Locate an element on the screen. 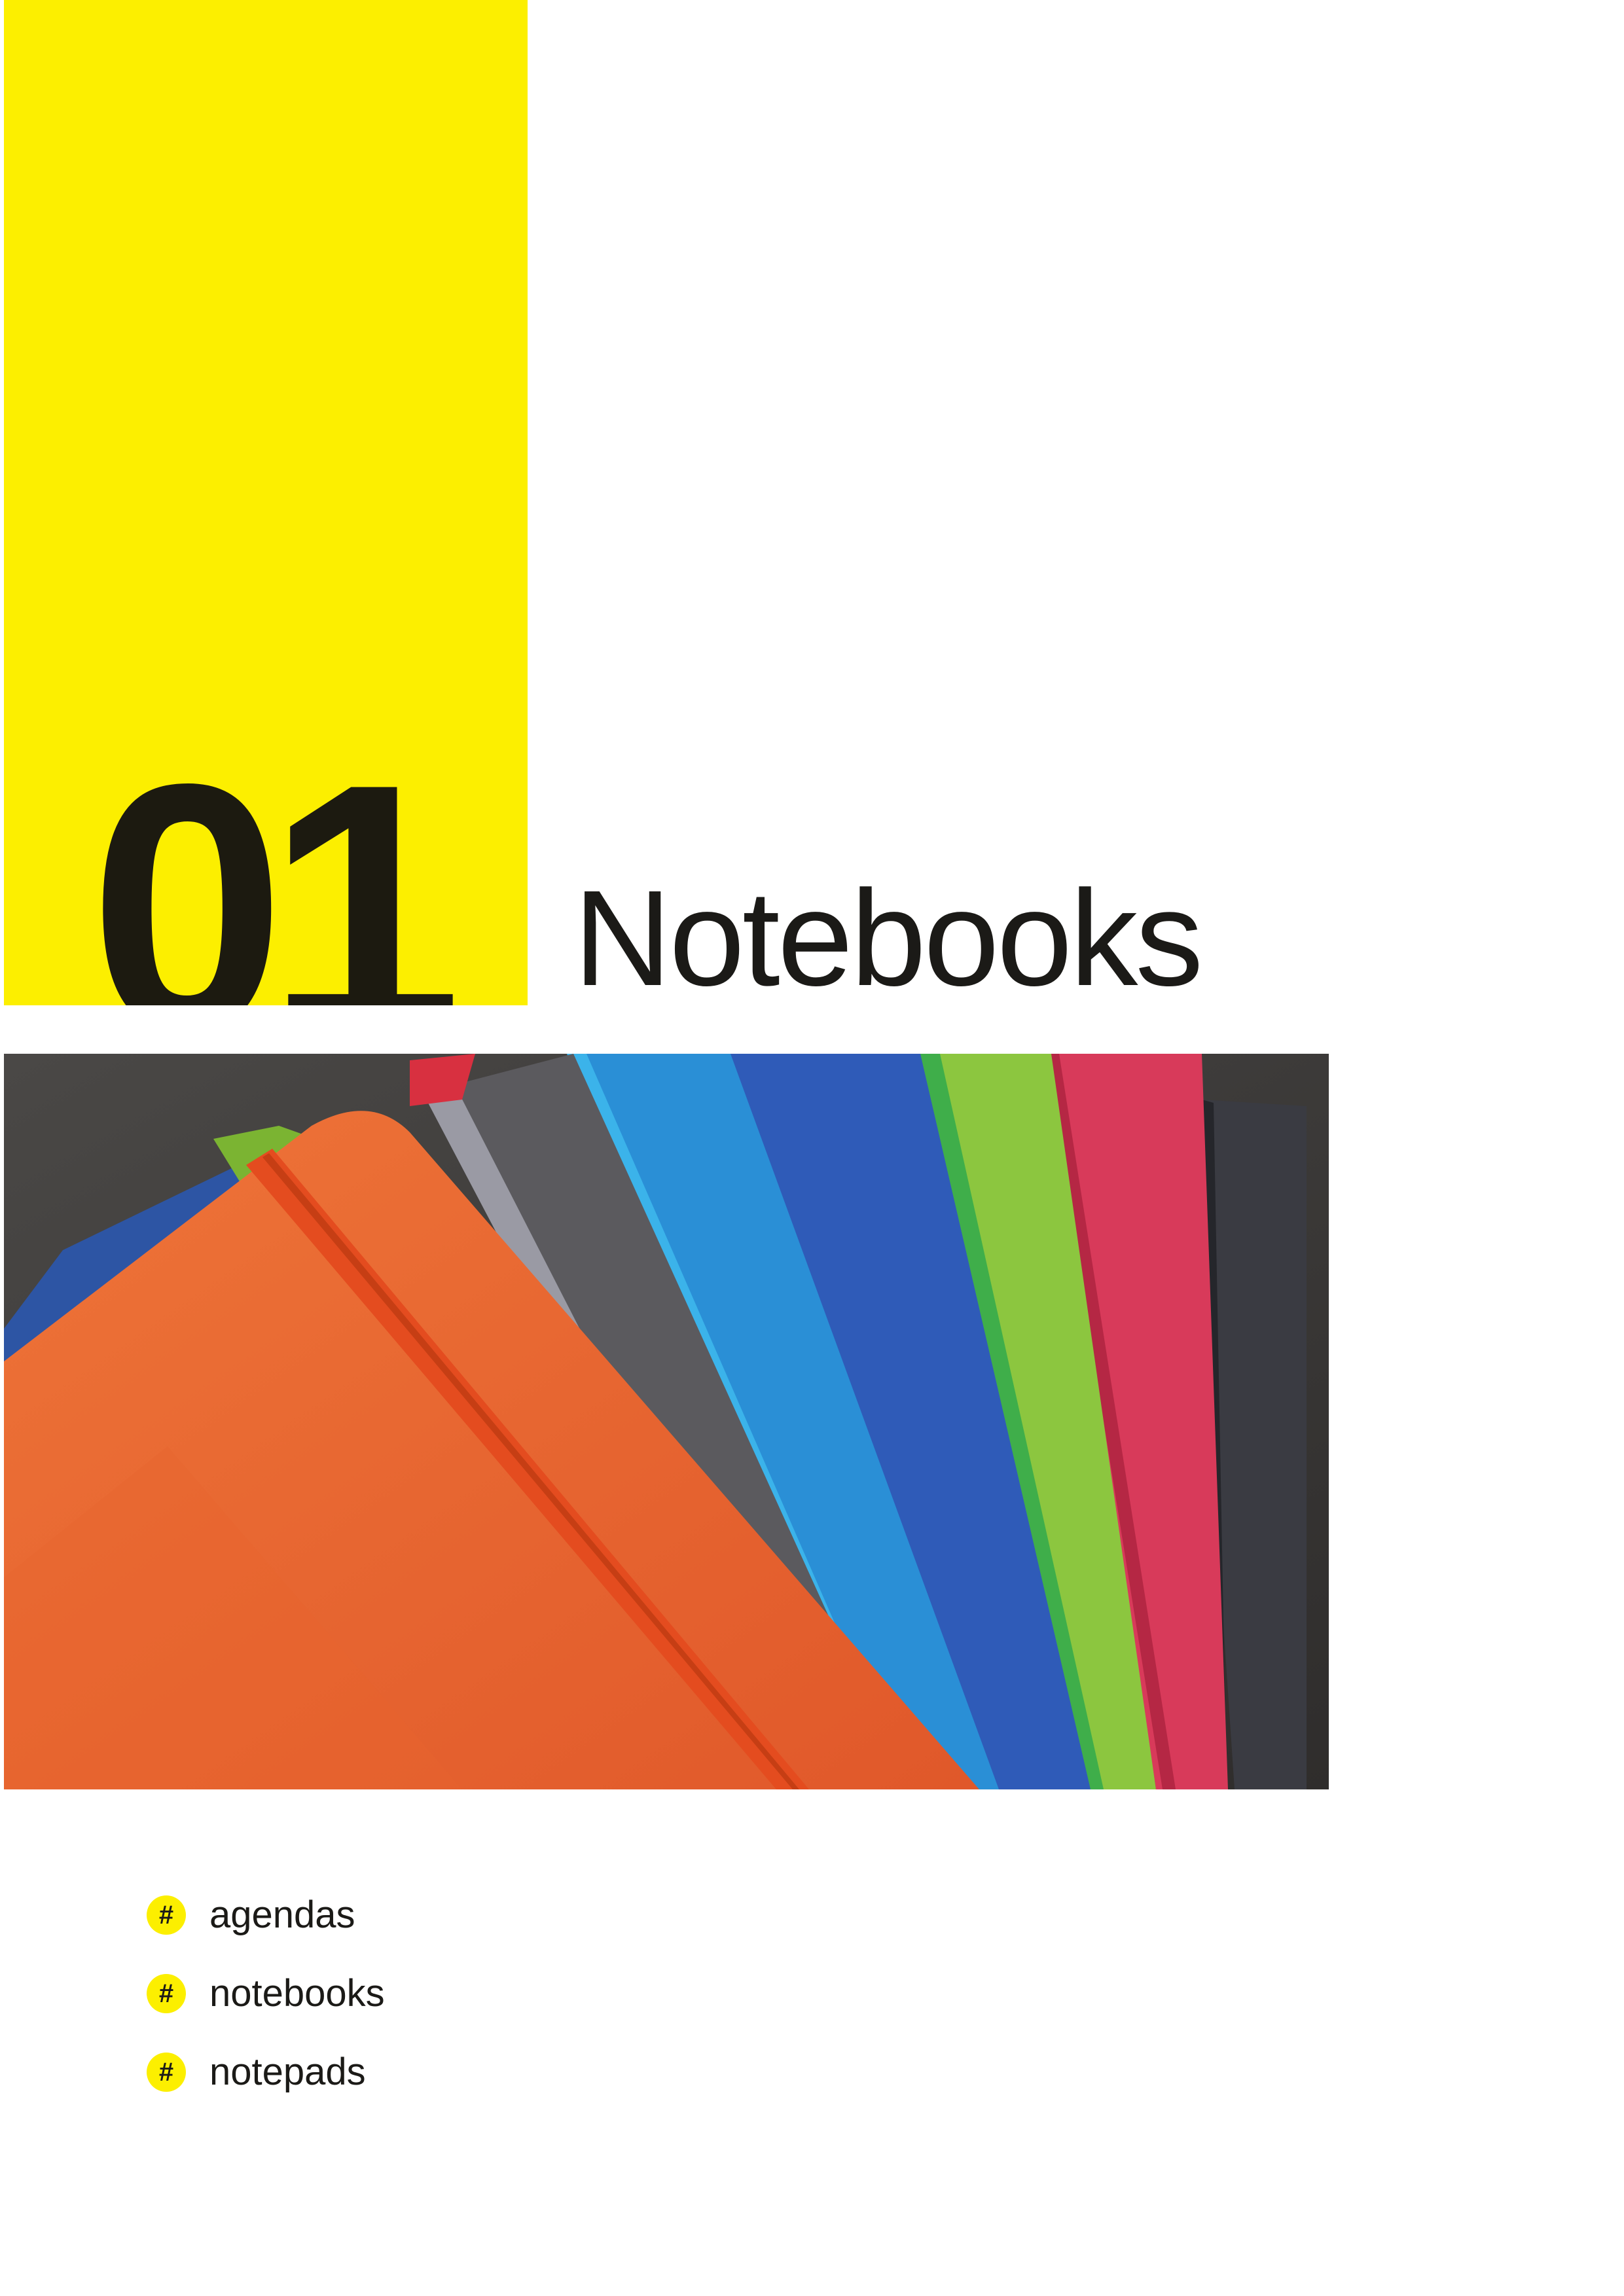 Image resolution: width=1624 pixels, height=2296 pixels. section-accent-block: 01 is located at coordinates (266, 502).